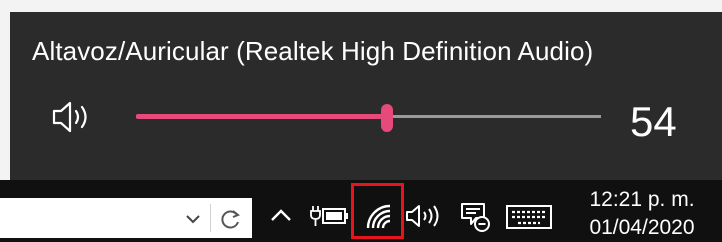 This screenshot has width=722, height=242. I want to click on refresh-icon, so click(230, 219).